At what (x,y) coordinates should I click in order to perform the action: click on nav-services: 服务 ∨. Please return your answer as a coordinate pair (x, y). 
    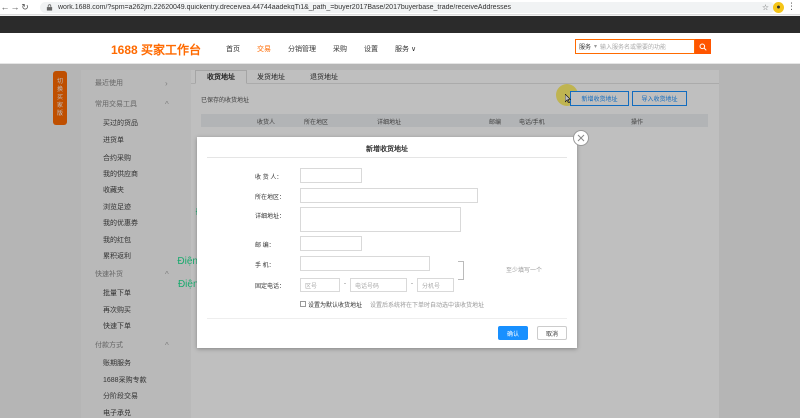
    Looking at the image, I should click on (405, 49).